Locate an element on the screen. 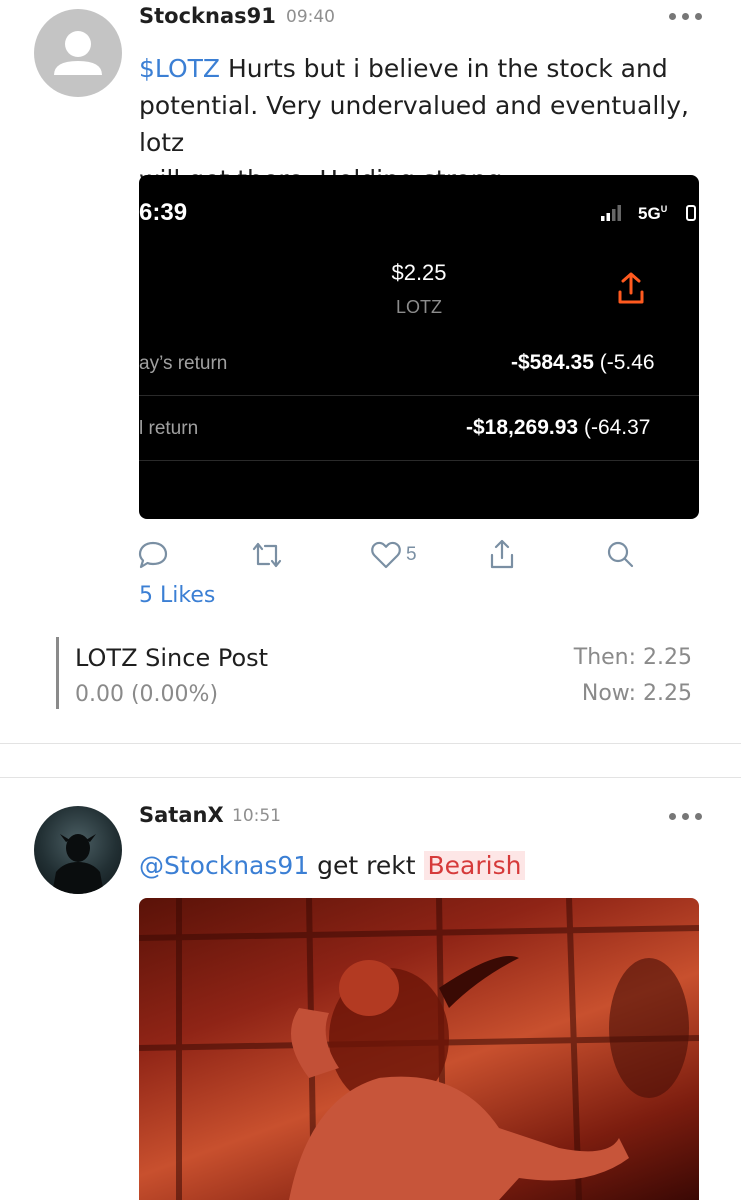  post-text-line: Hurts but i believe in the stock and is located at coordinates (444, 68).